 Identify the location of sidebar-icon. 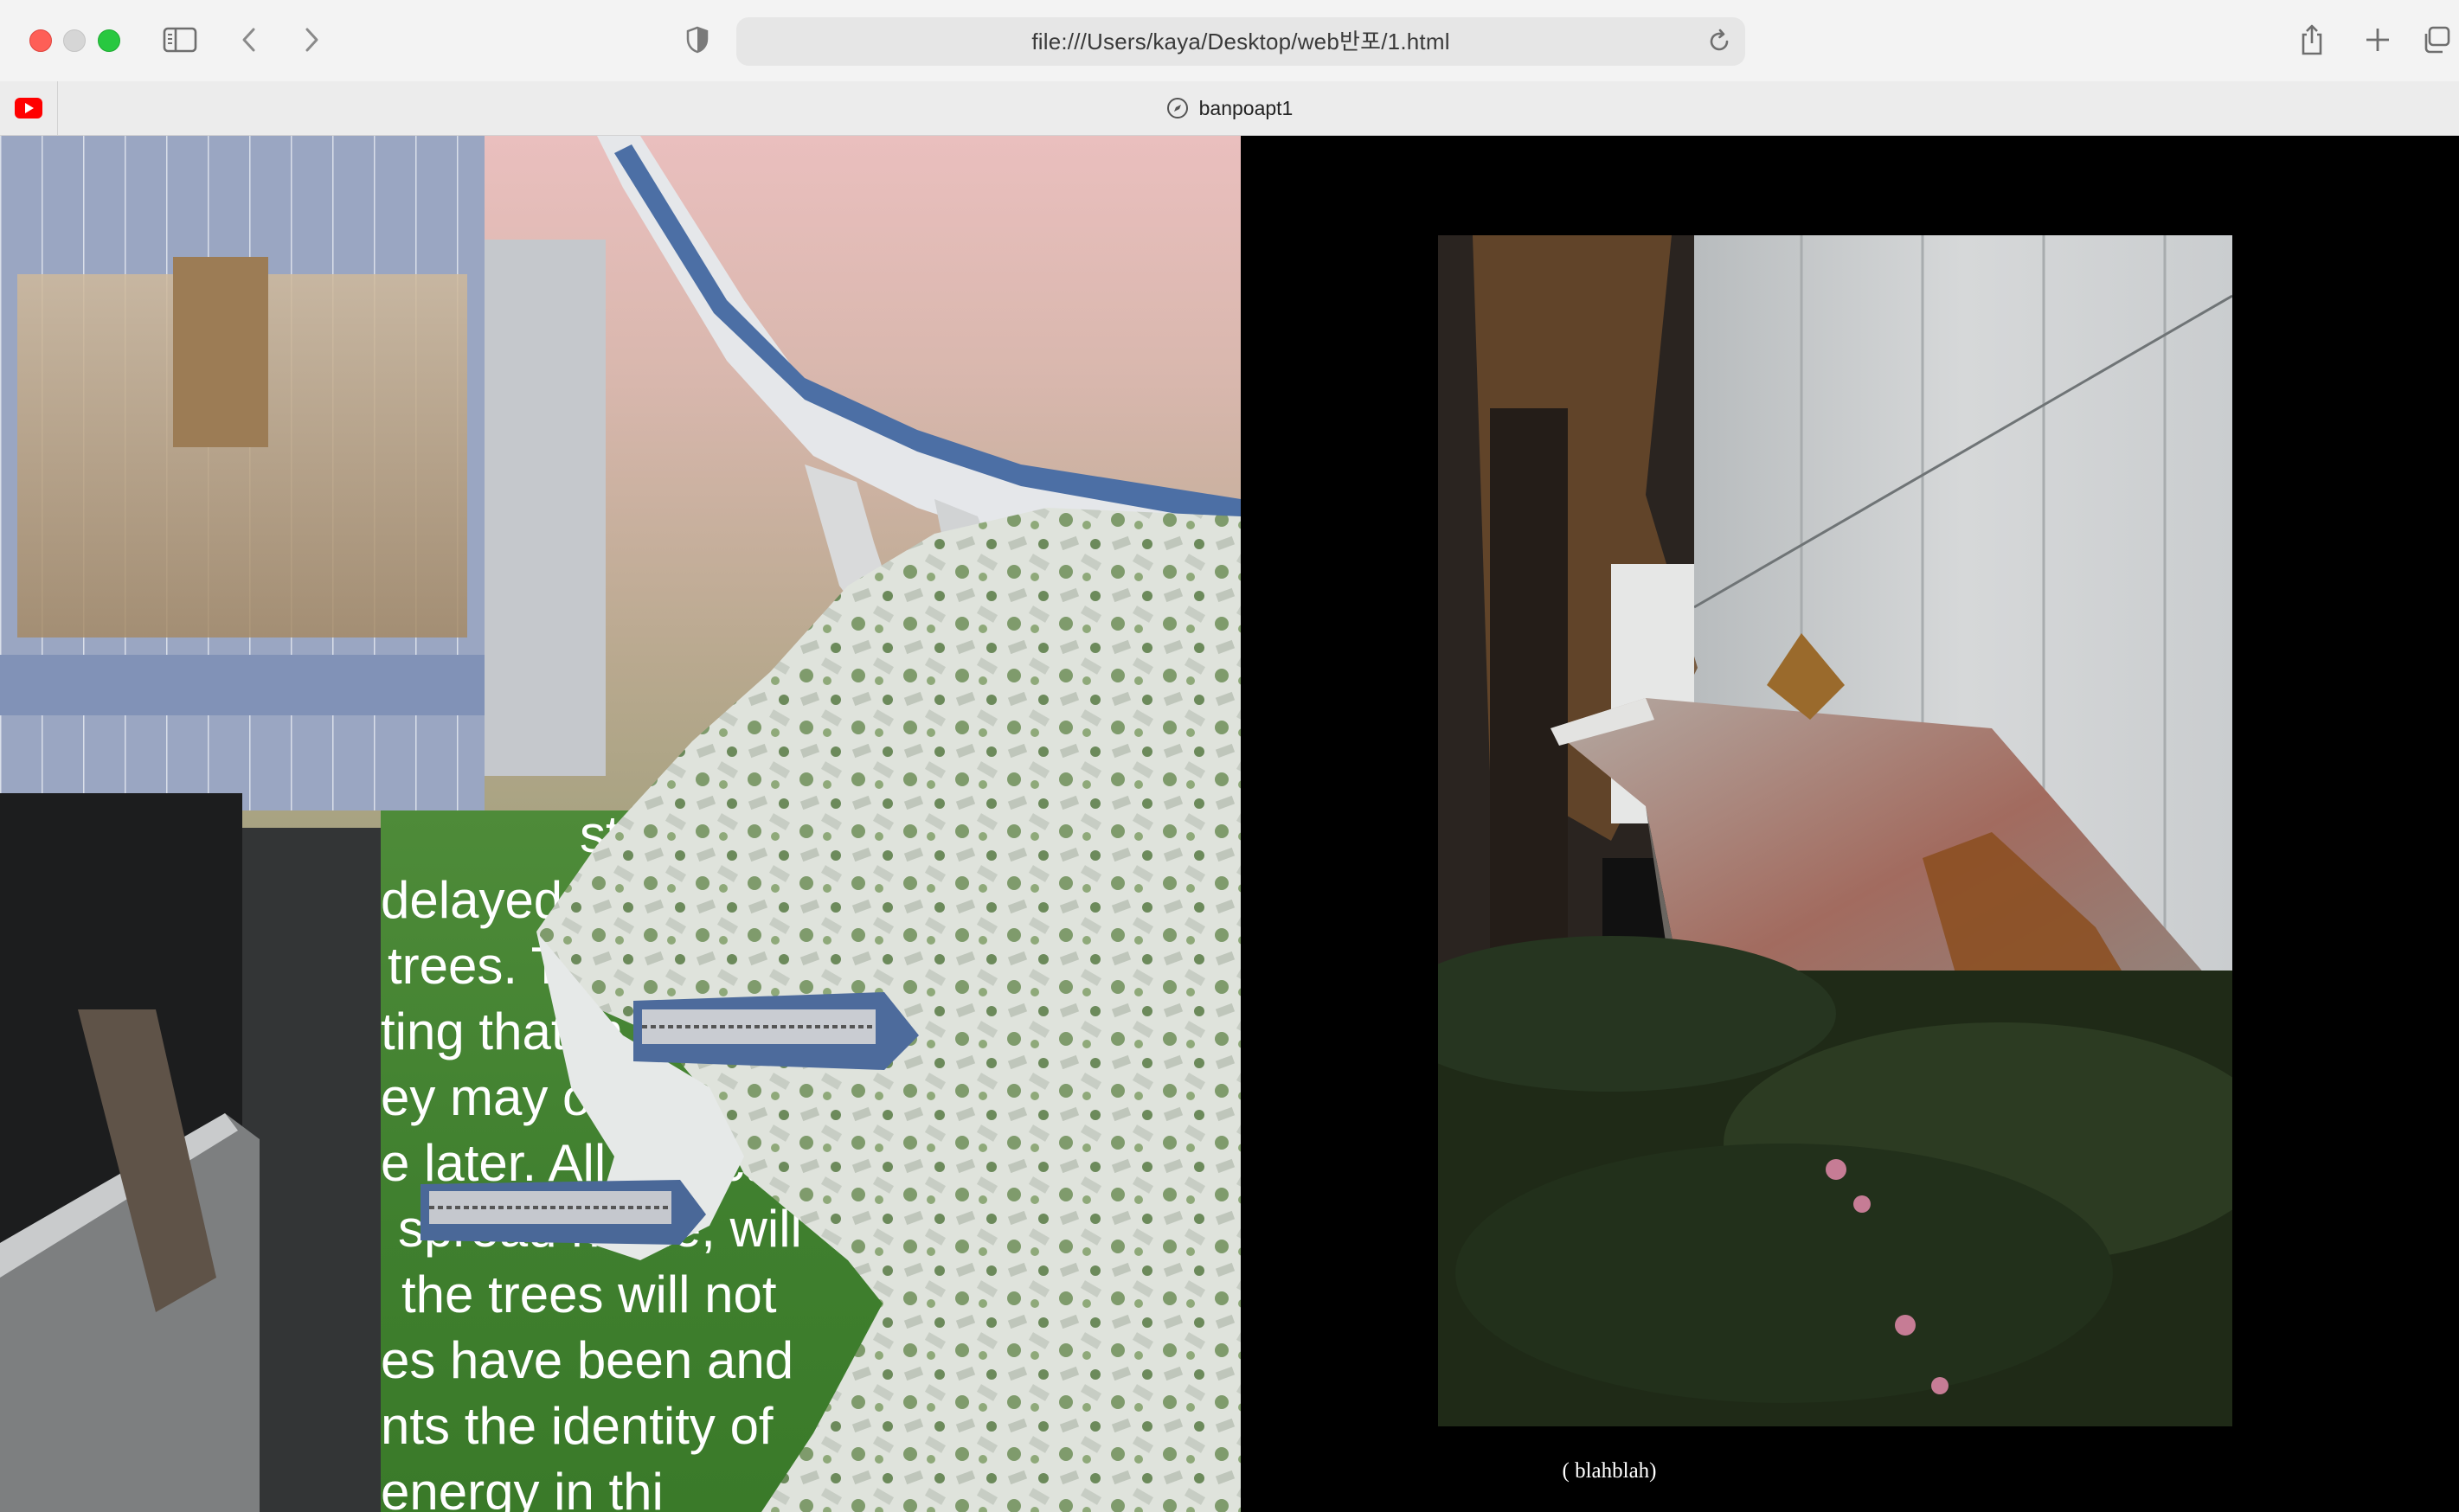
(180, 40).